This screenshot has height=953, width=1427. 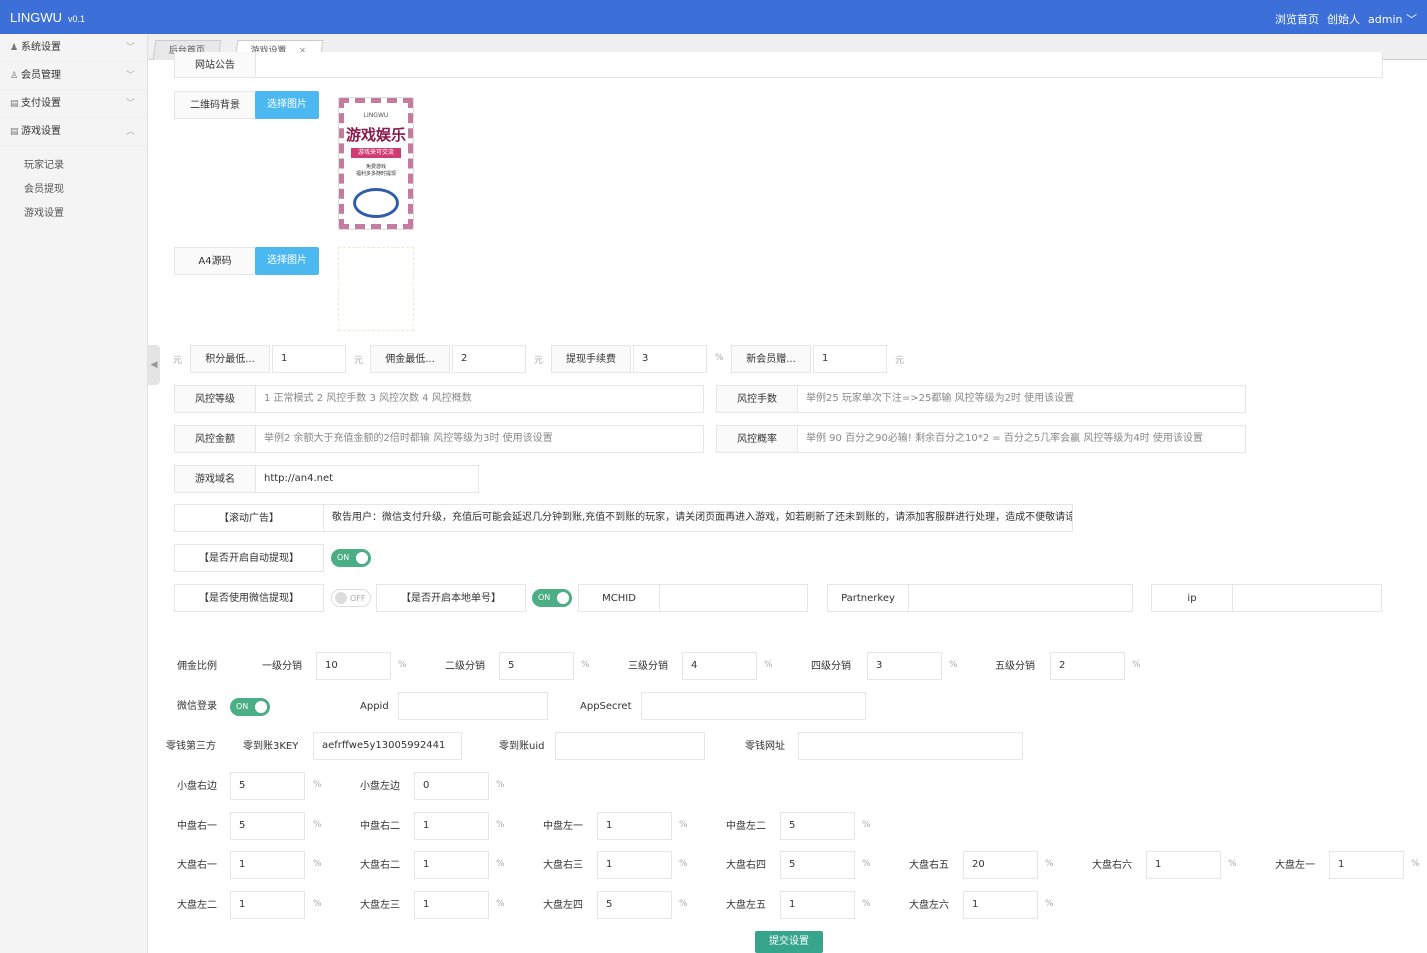 I want to click on sidebar-item-label: 系统设置, so click(x=41, y=47).